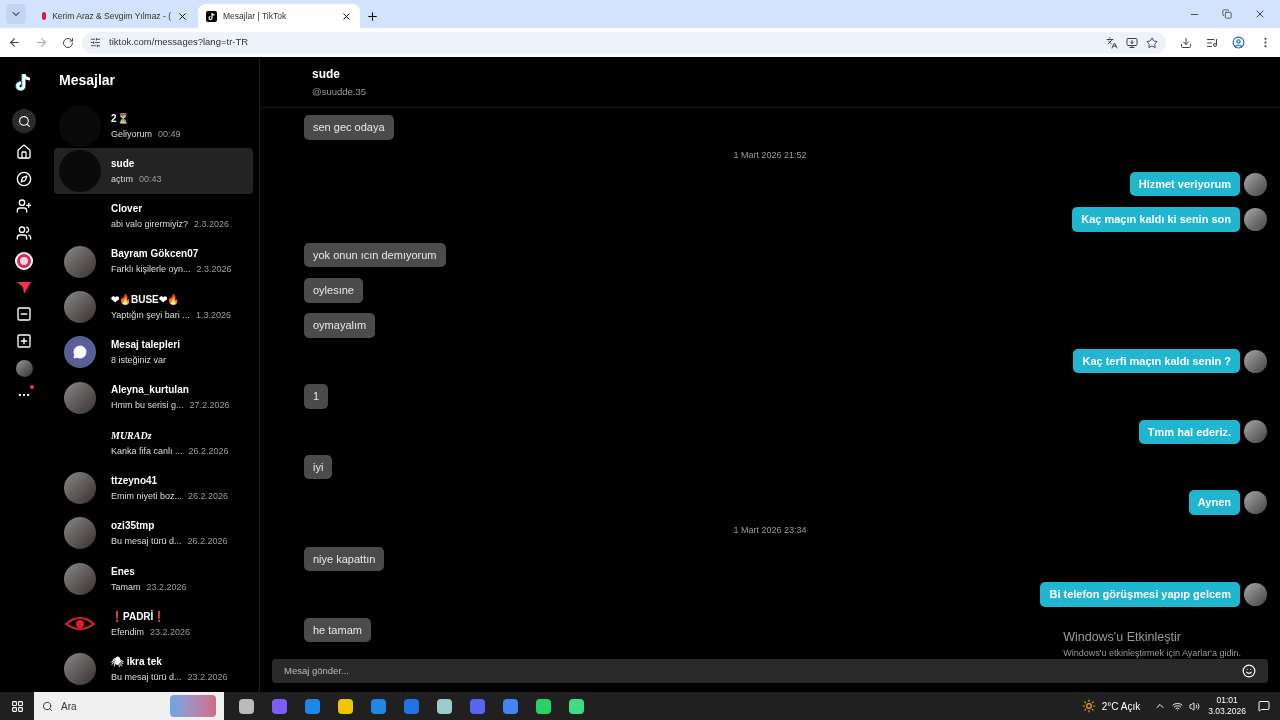 This screenshot has height=720, width=1280. Describe the element at coordinates (153, 579) in the screenshot. I see `conversation-item: Enes Tamam 23.2.2026` at that location.